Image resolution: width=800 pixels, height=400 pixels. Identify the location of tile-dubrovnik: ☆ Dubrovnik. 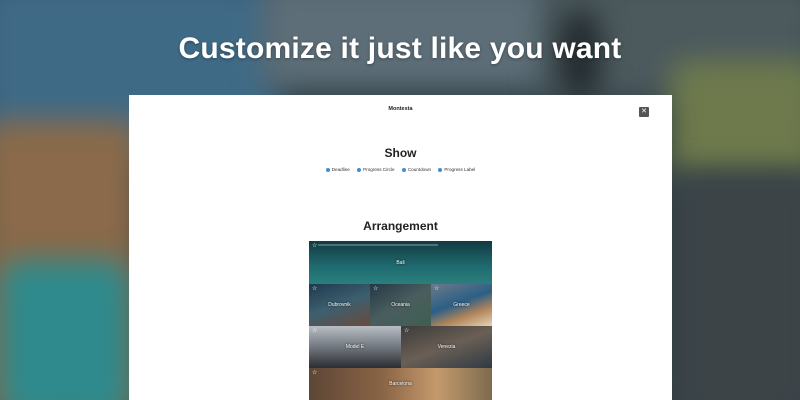
(339, 305).